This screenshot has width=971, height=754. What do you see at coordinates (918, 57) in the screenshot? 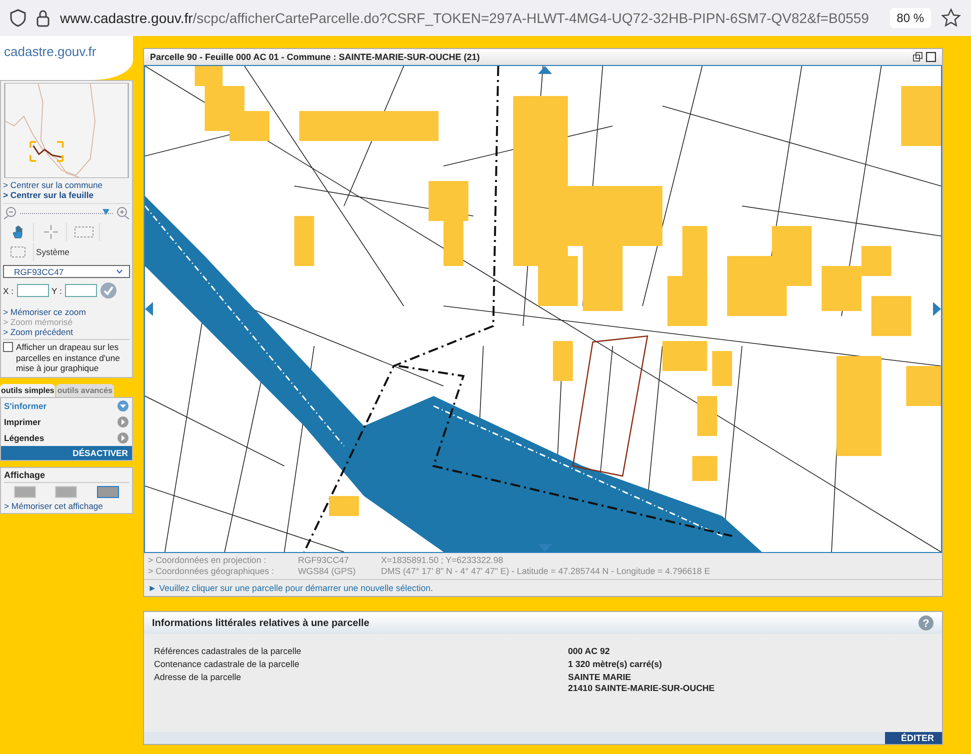
I see `restore-window-icon` at bounding box center [918, 57].